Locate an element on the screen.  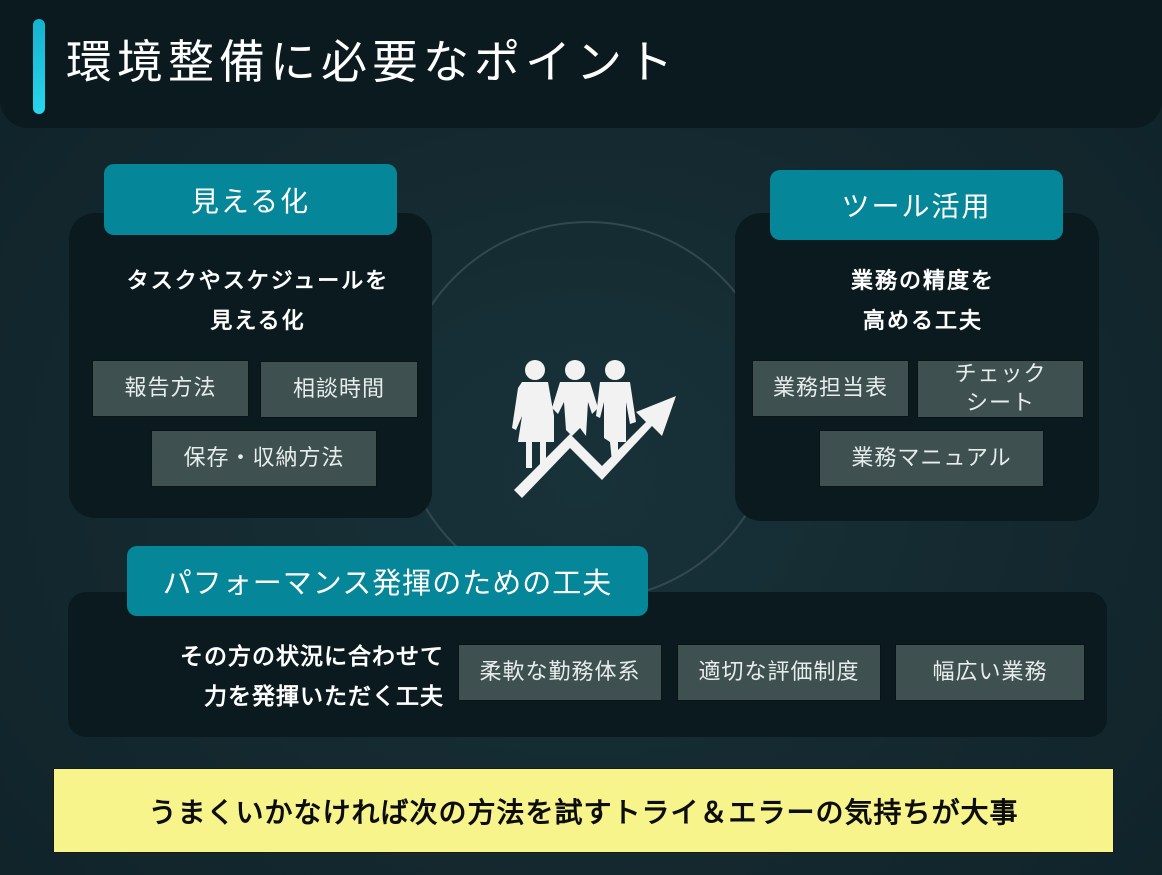
chip-check-sheet-line1: チェック is located at coordinates (1000, 374).